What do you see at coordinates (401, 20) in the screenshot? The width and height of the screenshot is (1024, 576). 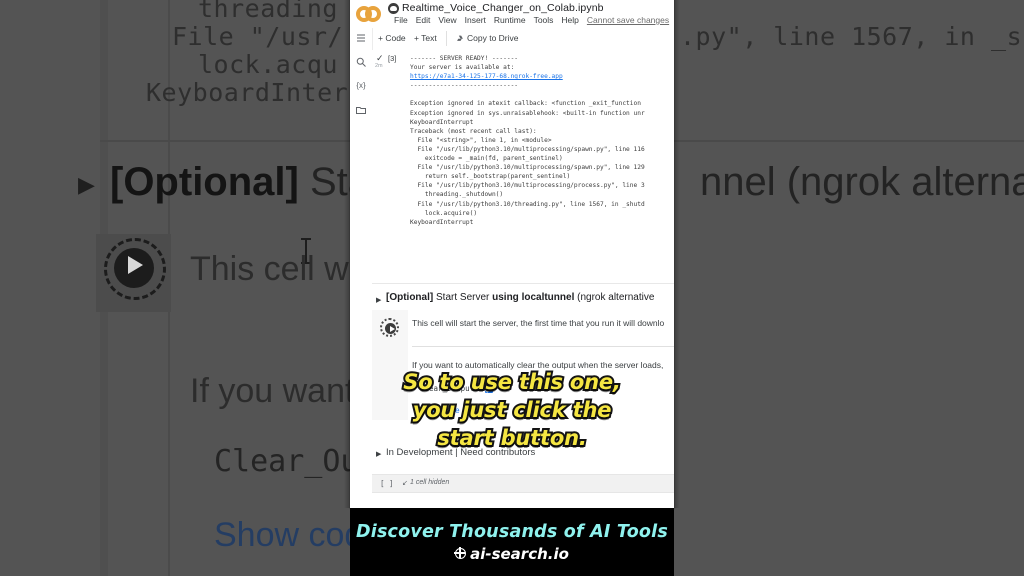 I see `menu-item-file: File` at bounding box center [401, 20].